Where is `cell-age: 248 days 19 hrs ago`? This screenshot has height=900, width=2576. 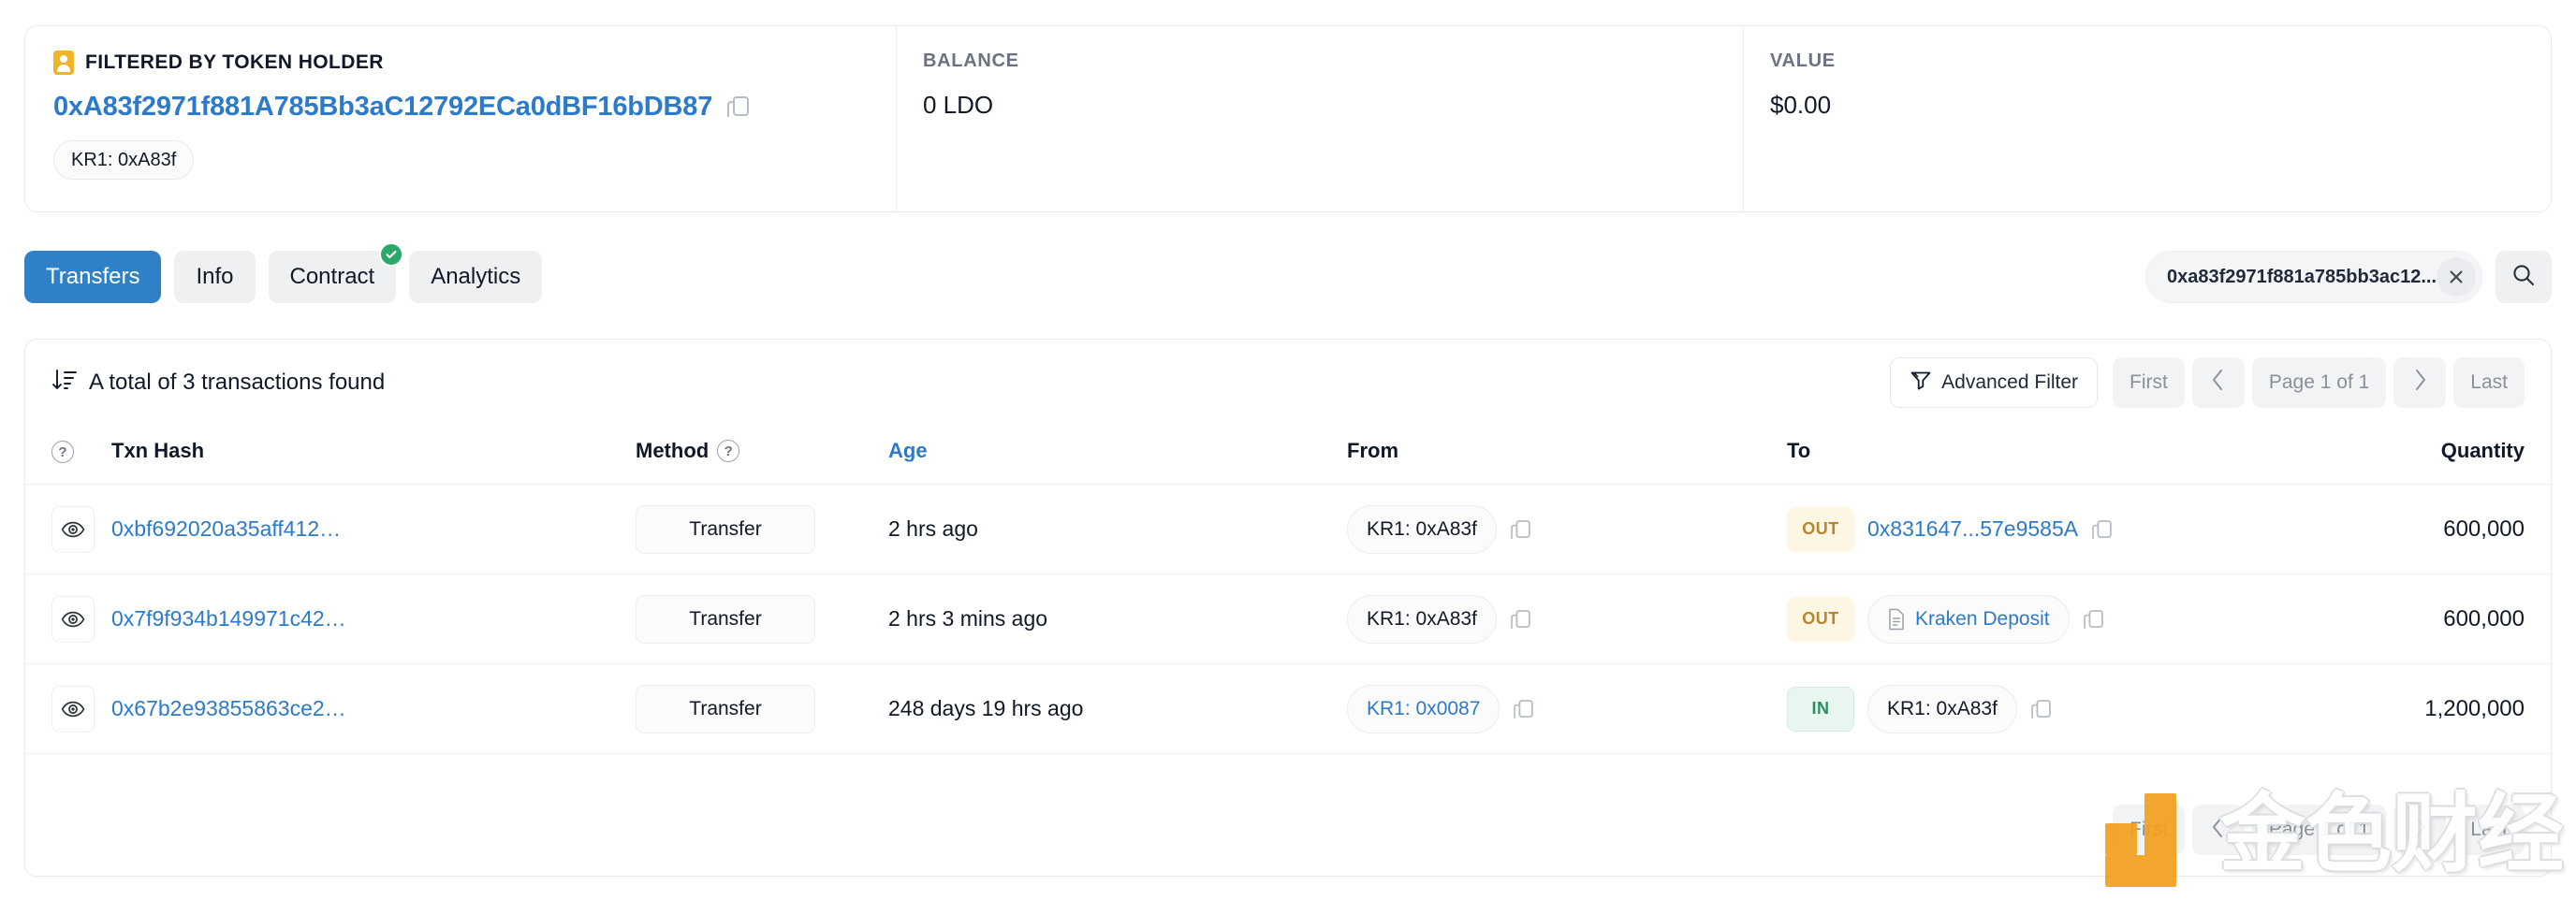
cell-age: 248 days 19 hrs ago is located at coordinates (1117, 709).